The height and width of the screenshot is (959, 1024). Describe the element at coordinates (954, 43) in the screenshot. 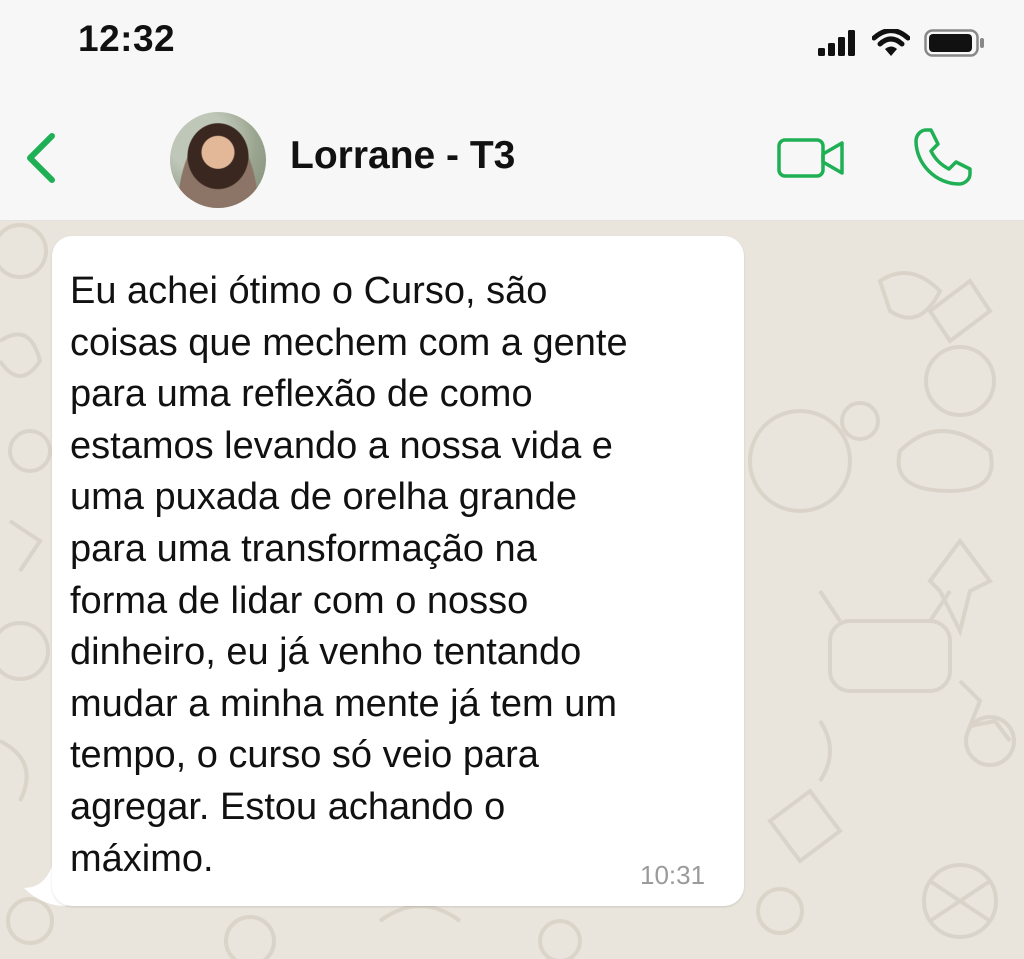

I see `battery-icon` at that location.